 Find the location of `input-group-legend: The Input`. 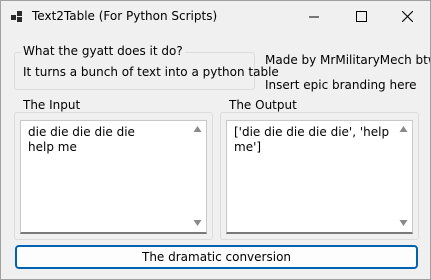

input-group-legend: The Input is located at coordinates (52, 105).